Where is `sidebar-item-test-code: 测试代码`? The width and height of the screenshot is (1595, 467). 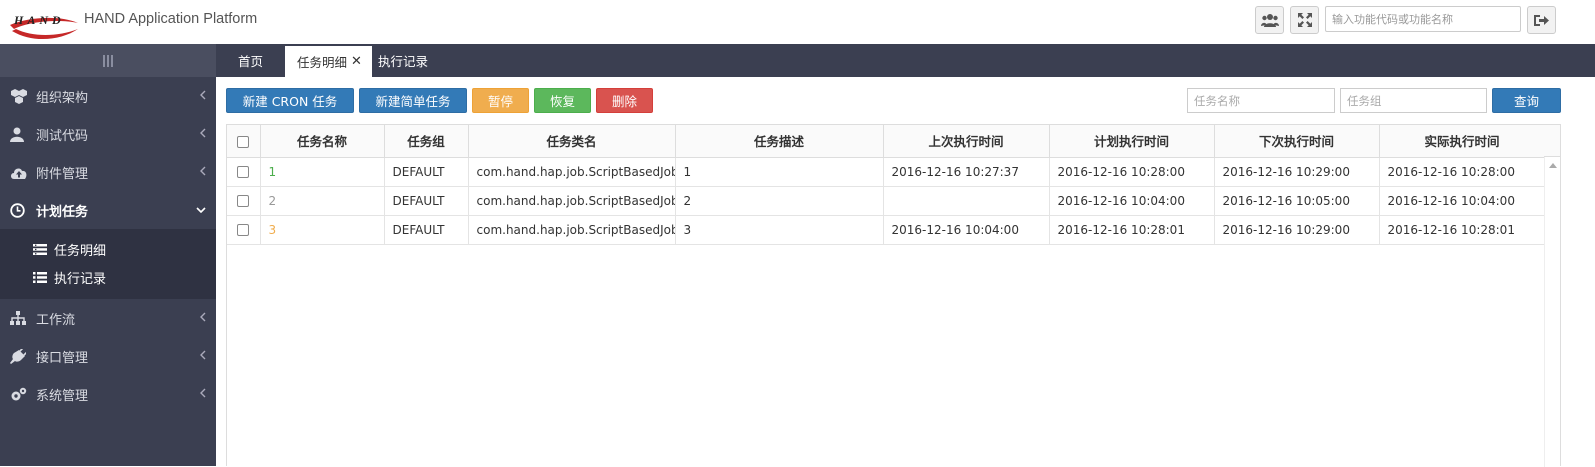
sidebar-item-test-code: 测试代码 is located at coordinates (108, 134).